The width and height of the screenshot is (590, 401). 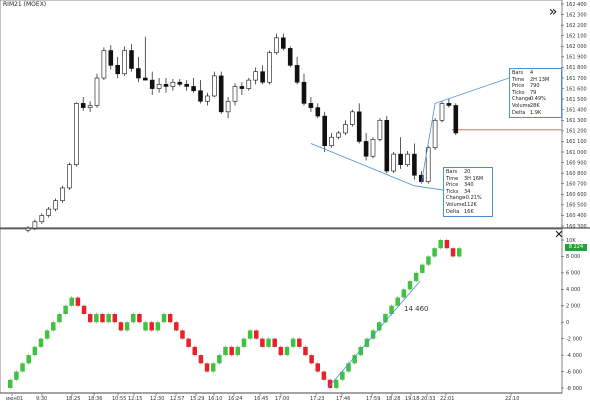 What do you see at coordinates (135, 398) in the screenshot?
I see `time-axis-label: 12:15` at bounding box center [135, 398].